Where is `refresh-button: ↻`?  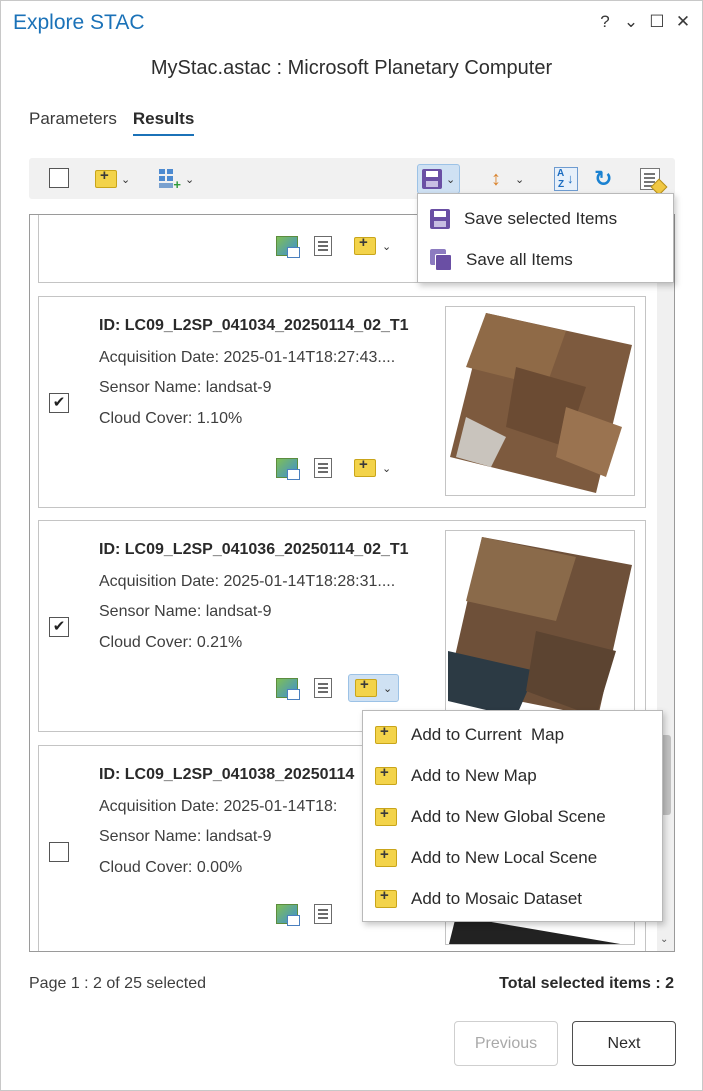
refresh-button: ↻ is located at coordinates (603, 179).